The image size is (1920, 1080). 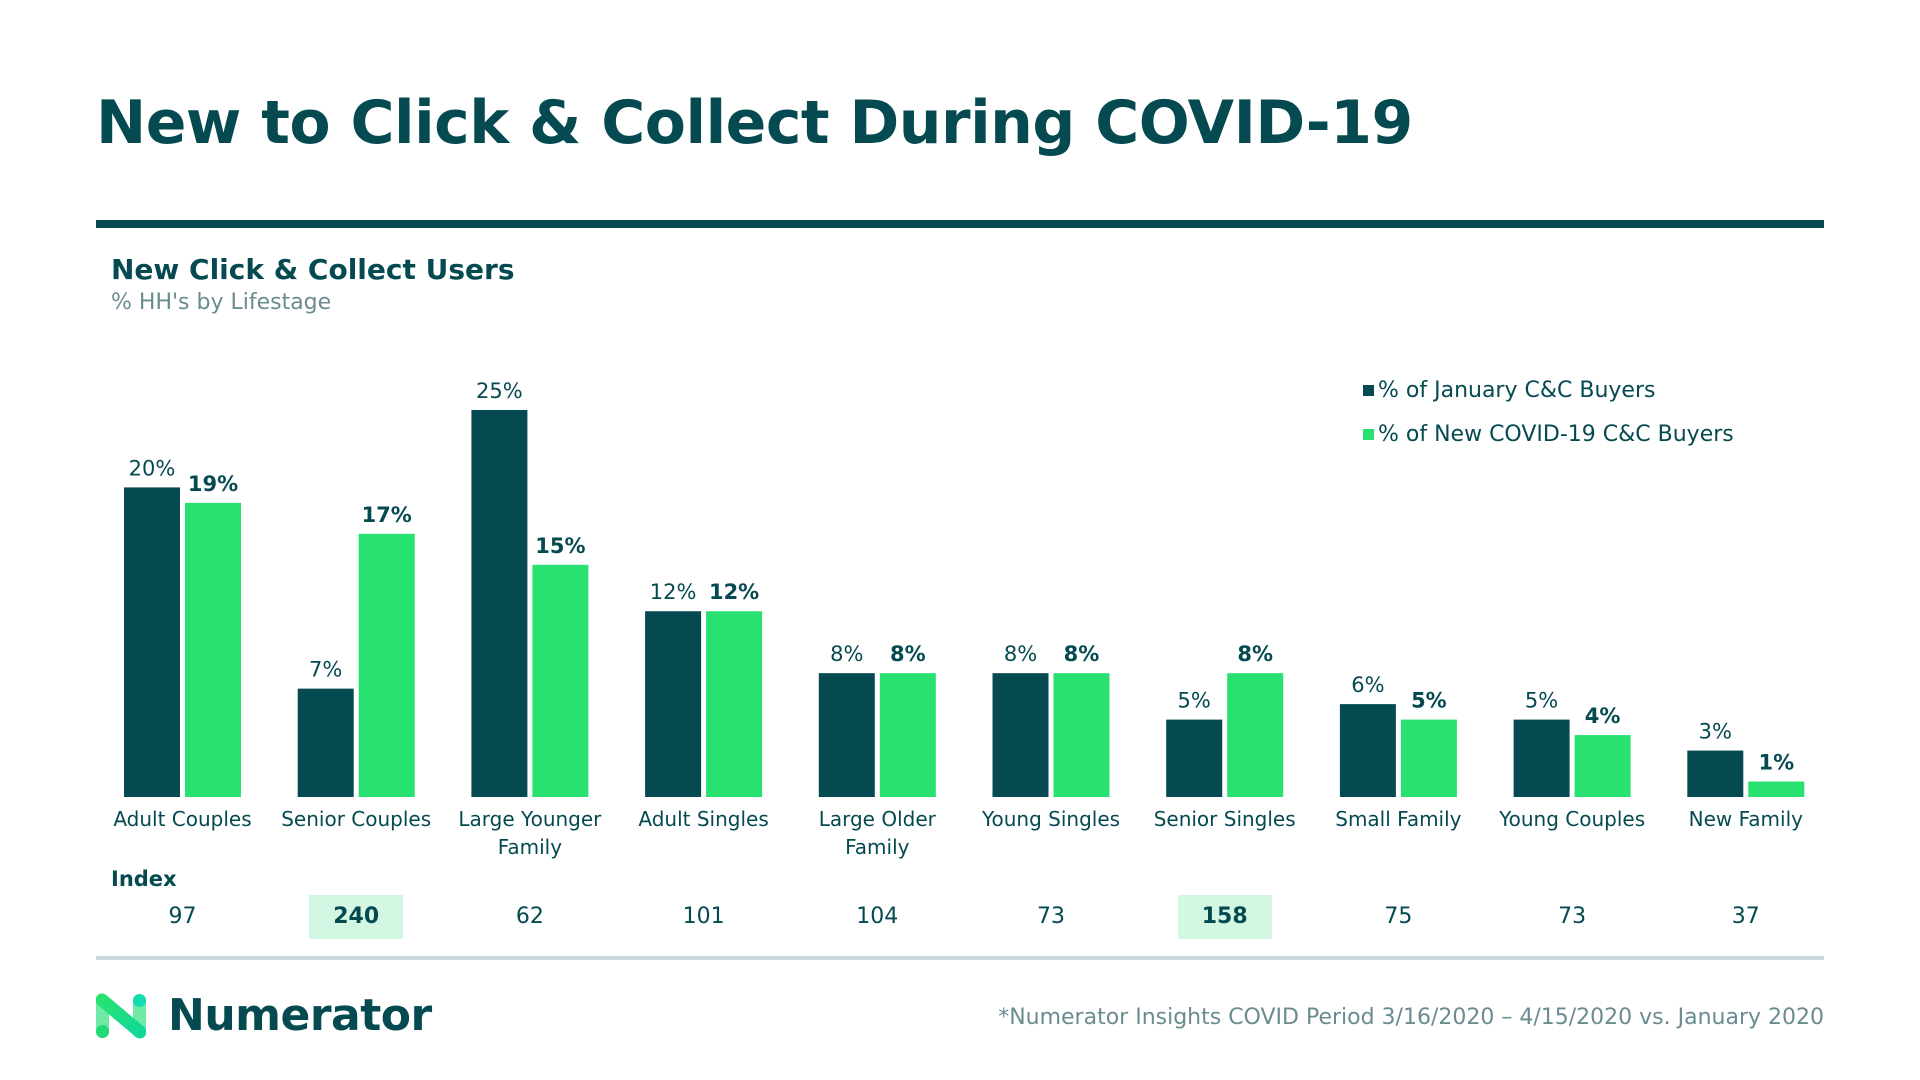 I want to click on bar-covid-new-family, so click(x=1776, y=789).